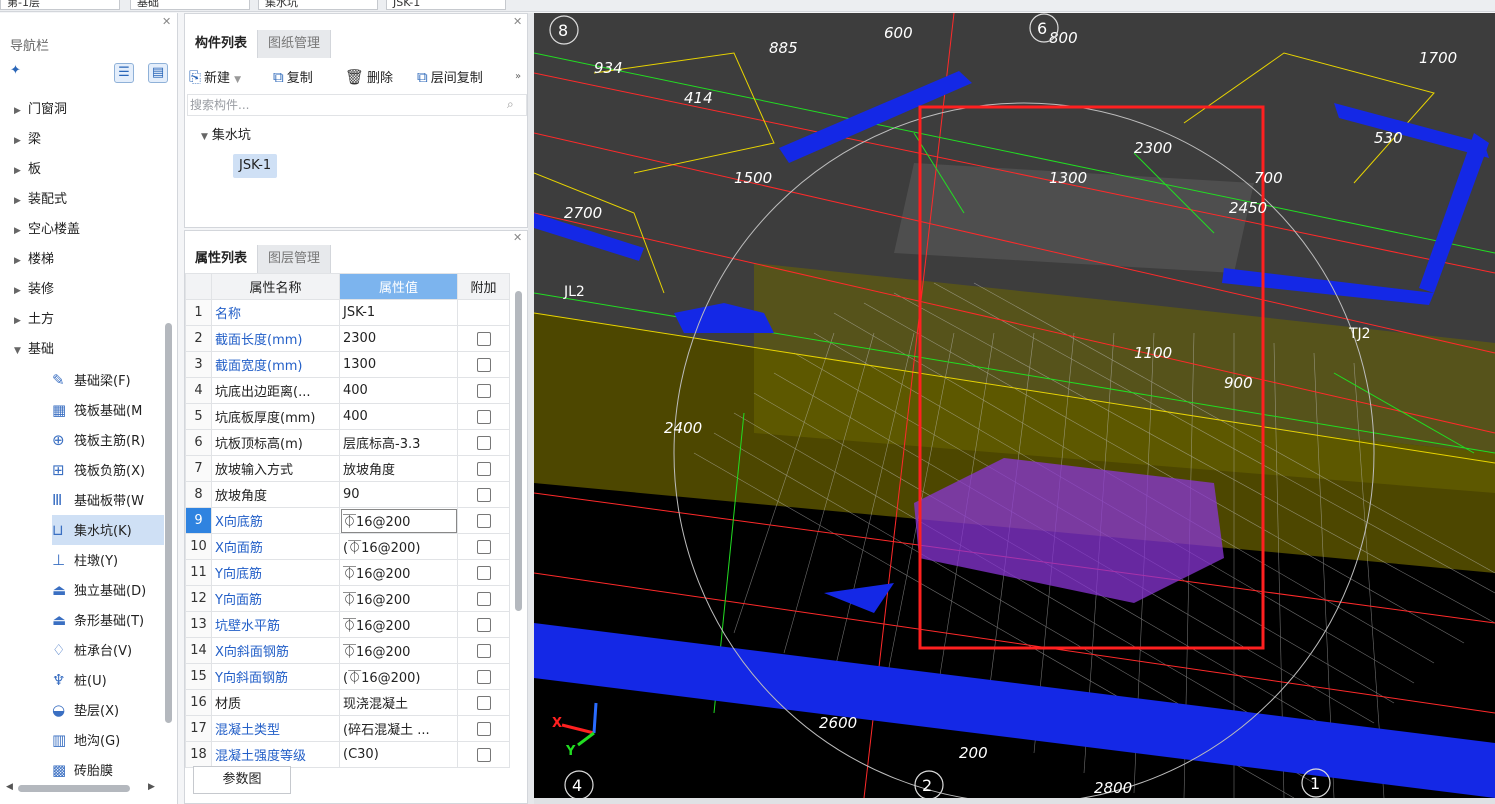 The width and height of the screenshot is (1495, 804). I want to click on scroll-left-icon: ◀, so click(9, 787).